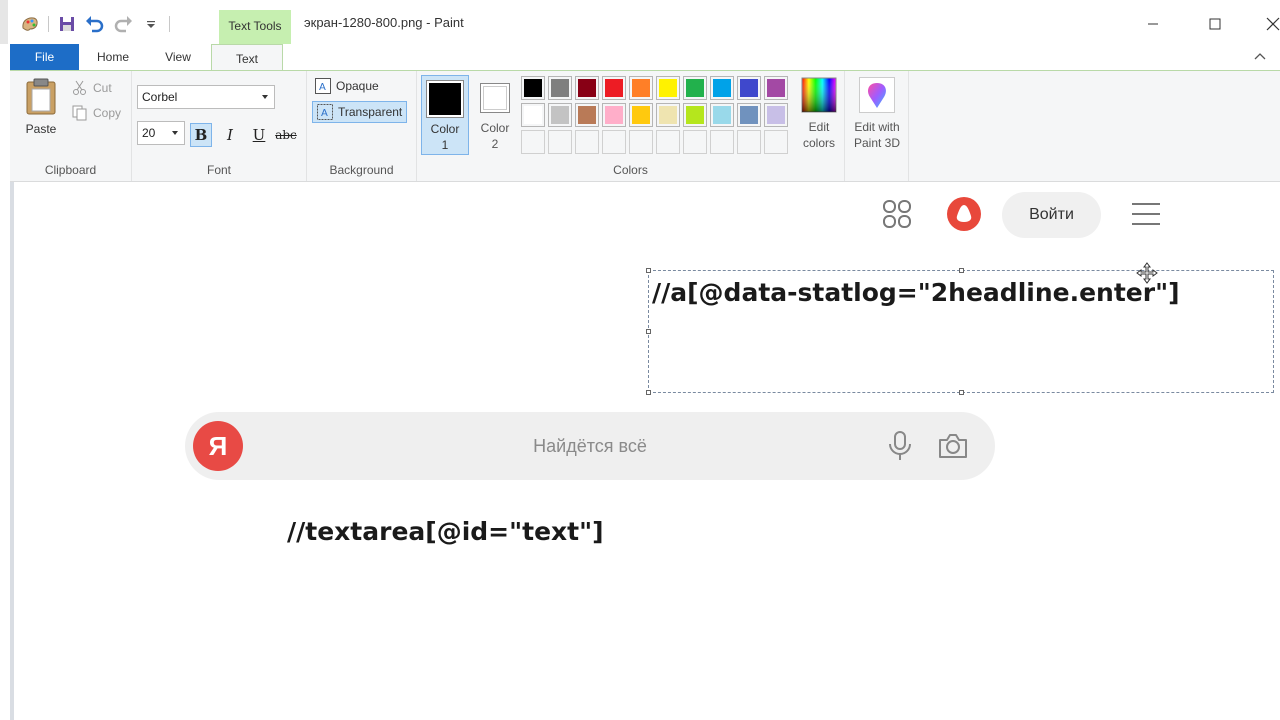 The height and width of the screenshot is (720, 1280). I want to click on color-spectrum-icon, so click(819, 95).